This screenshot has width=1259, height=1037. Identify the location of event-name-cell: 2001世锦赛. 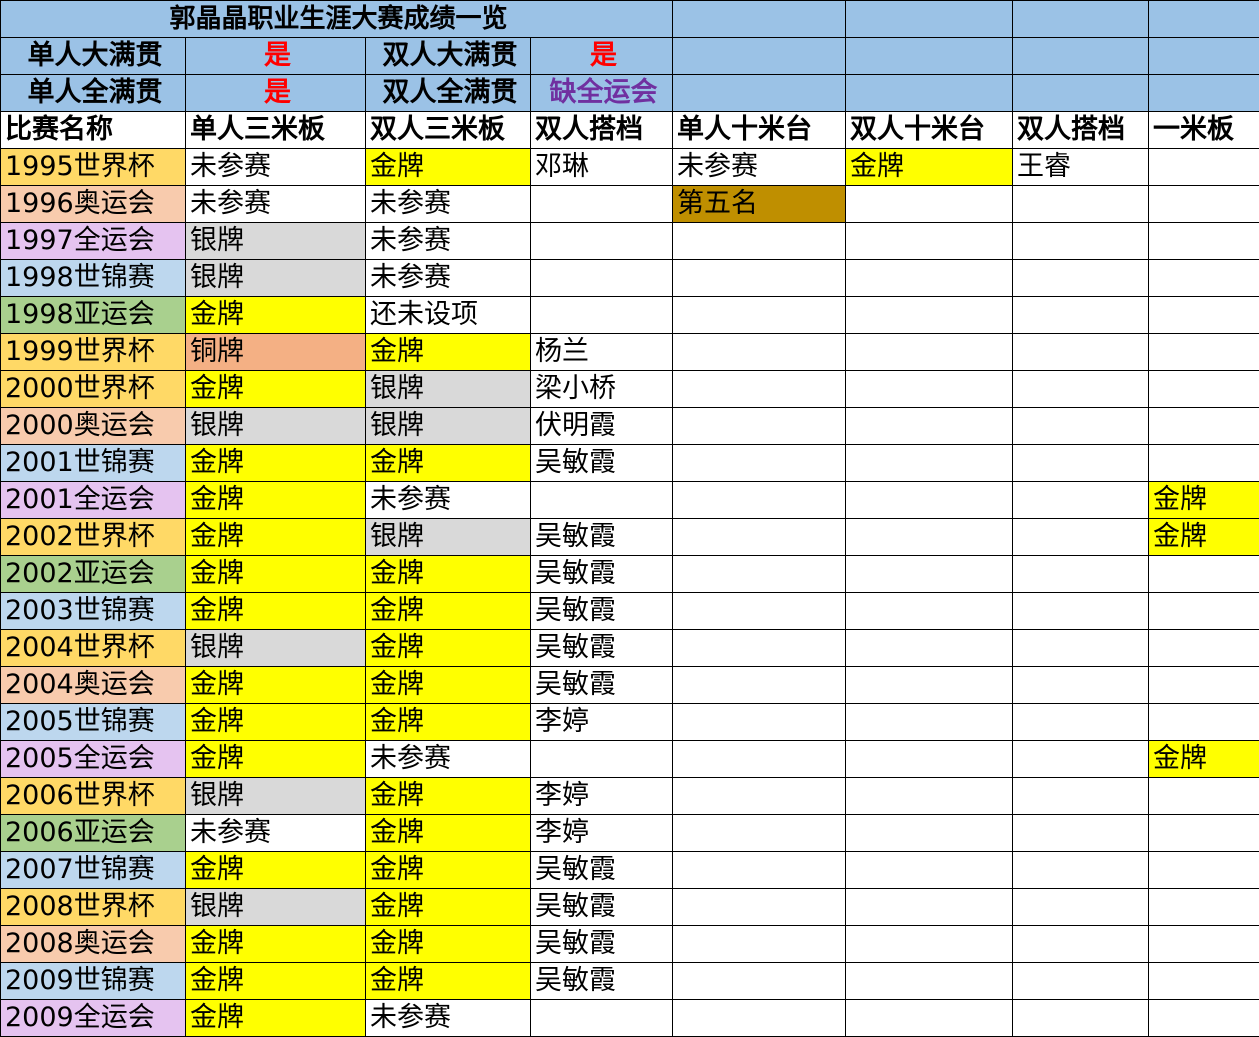
(93, 463).